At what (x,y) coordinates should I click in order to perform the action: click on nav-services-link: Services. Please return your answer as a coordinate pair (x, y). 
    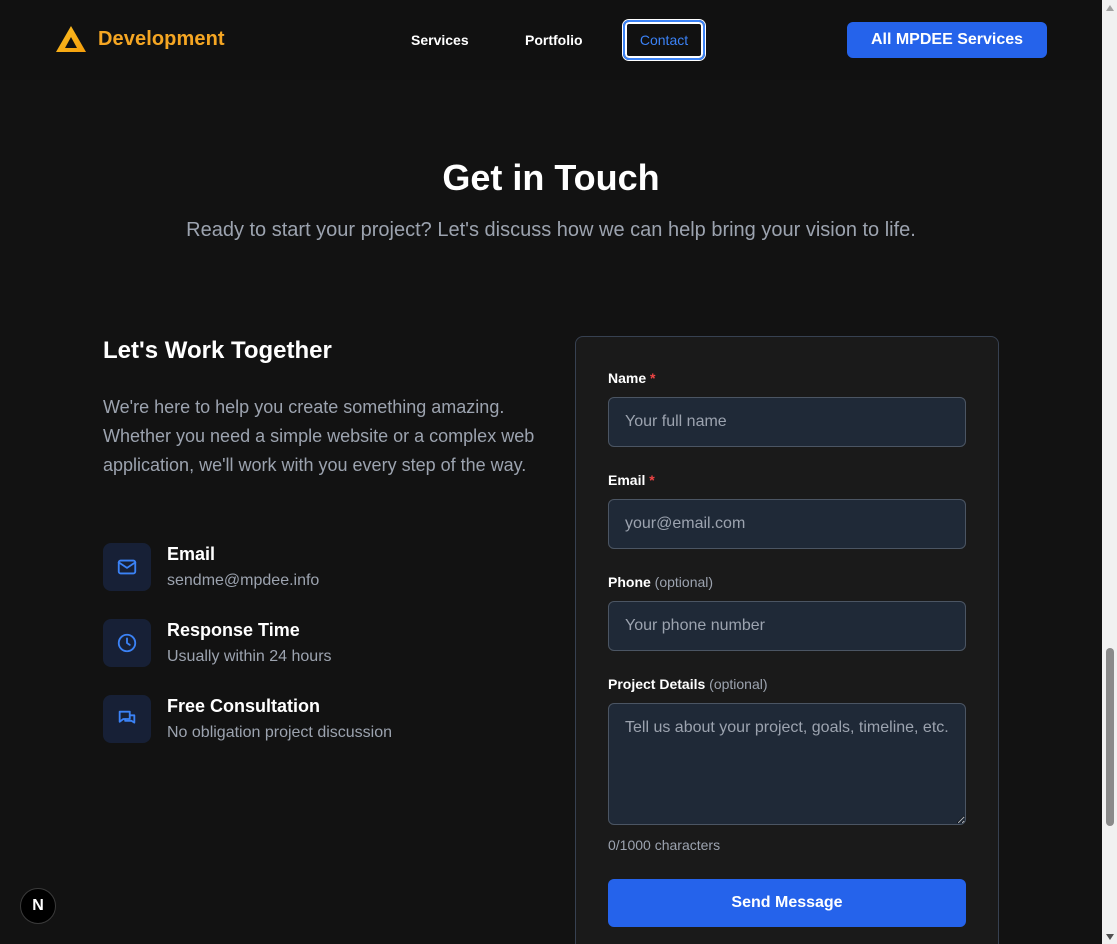
    Looking at the image, I should click on (440, 40).